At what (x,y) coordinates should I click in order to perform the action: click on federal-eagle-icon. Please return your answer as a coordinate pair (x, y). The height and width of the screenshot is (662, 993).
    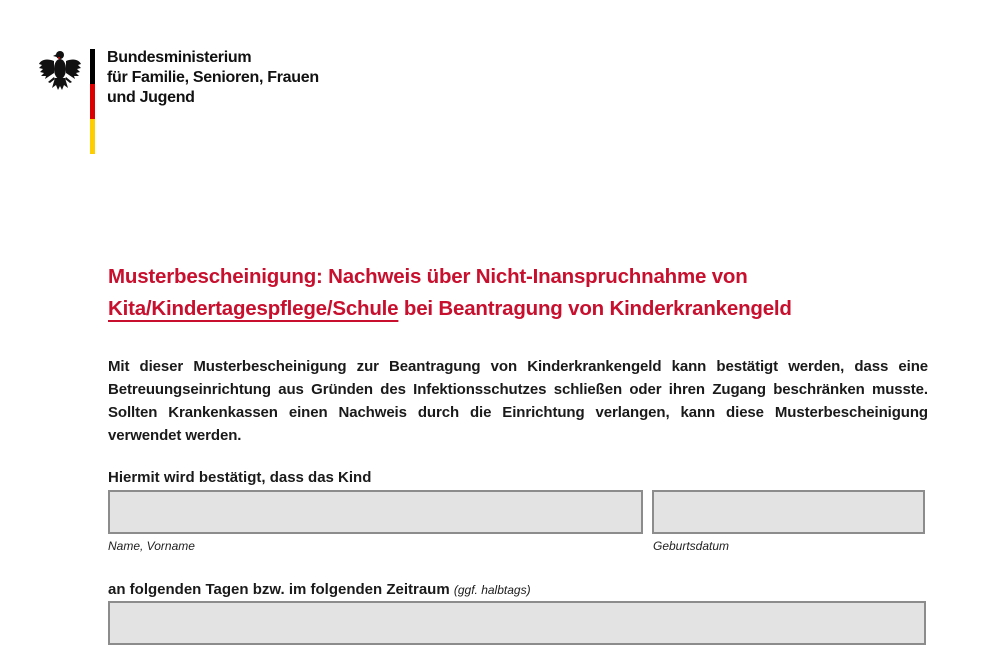
    Looking at the image, I should click on (60, 70).